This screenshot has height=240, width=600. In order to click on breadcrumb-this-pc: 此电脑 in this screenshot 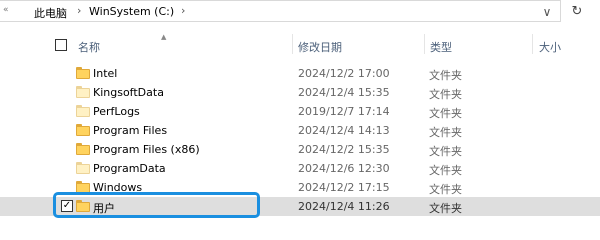, I will do `click(50, 13)`.